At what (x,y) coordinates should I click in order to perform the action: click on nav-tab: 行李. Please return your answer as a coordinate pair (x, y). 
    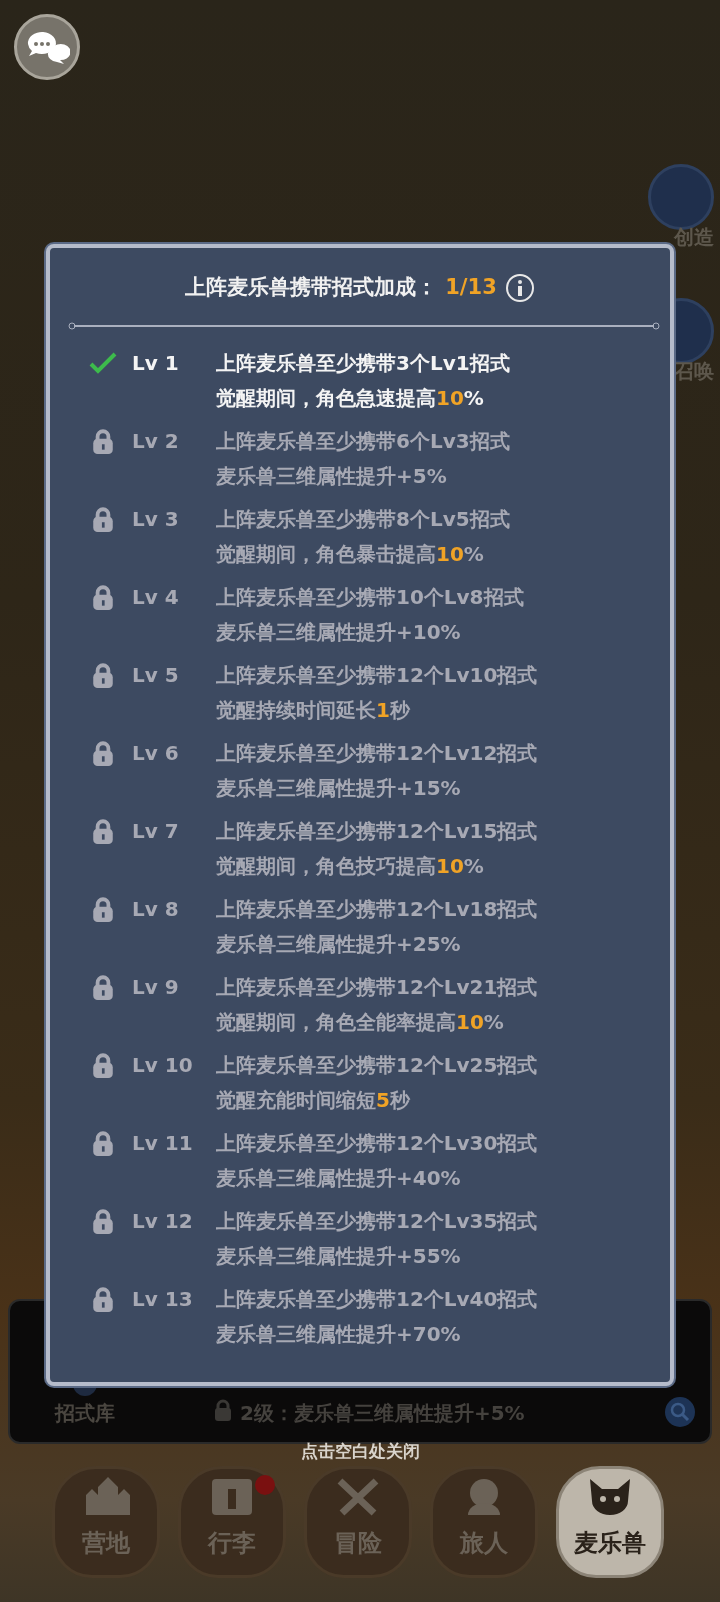
    Looking at the image, I should click on (232, 1522).